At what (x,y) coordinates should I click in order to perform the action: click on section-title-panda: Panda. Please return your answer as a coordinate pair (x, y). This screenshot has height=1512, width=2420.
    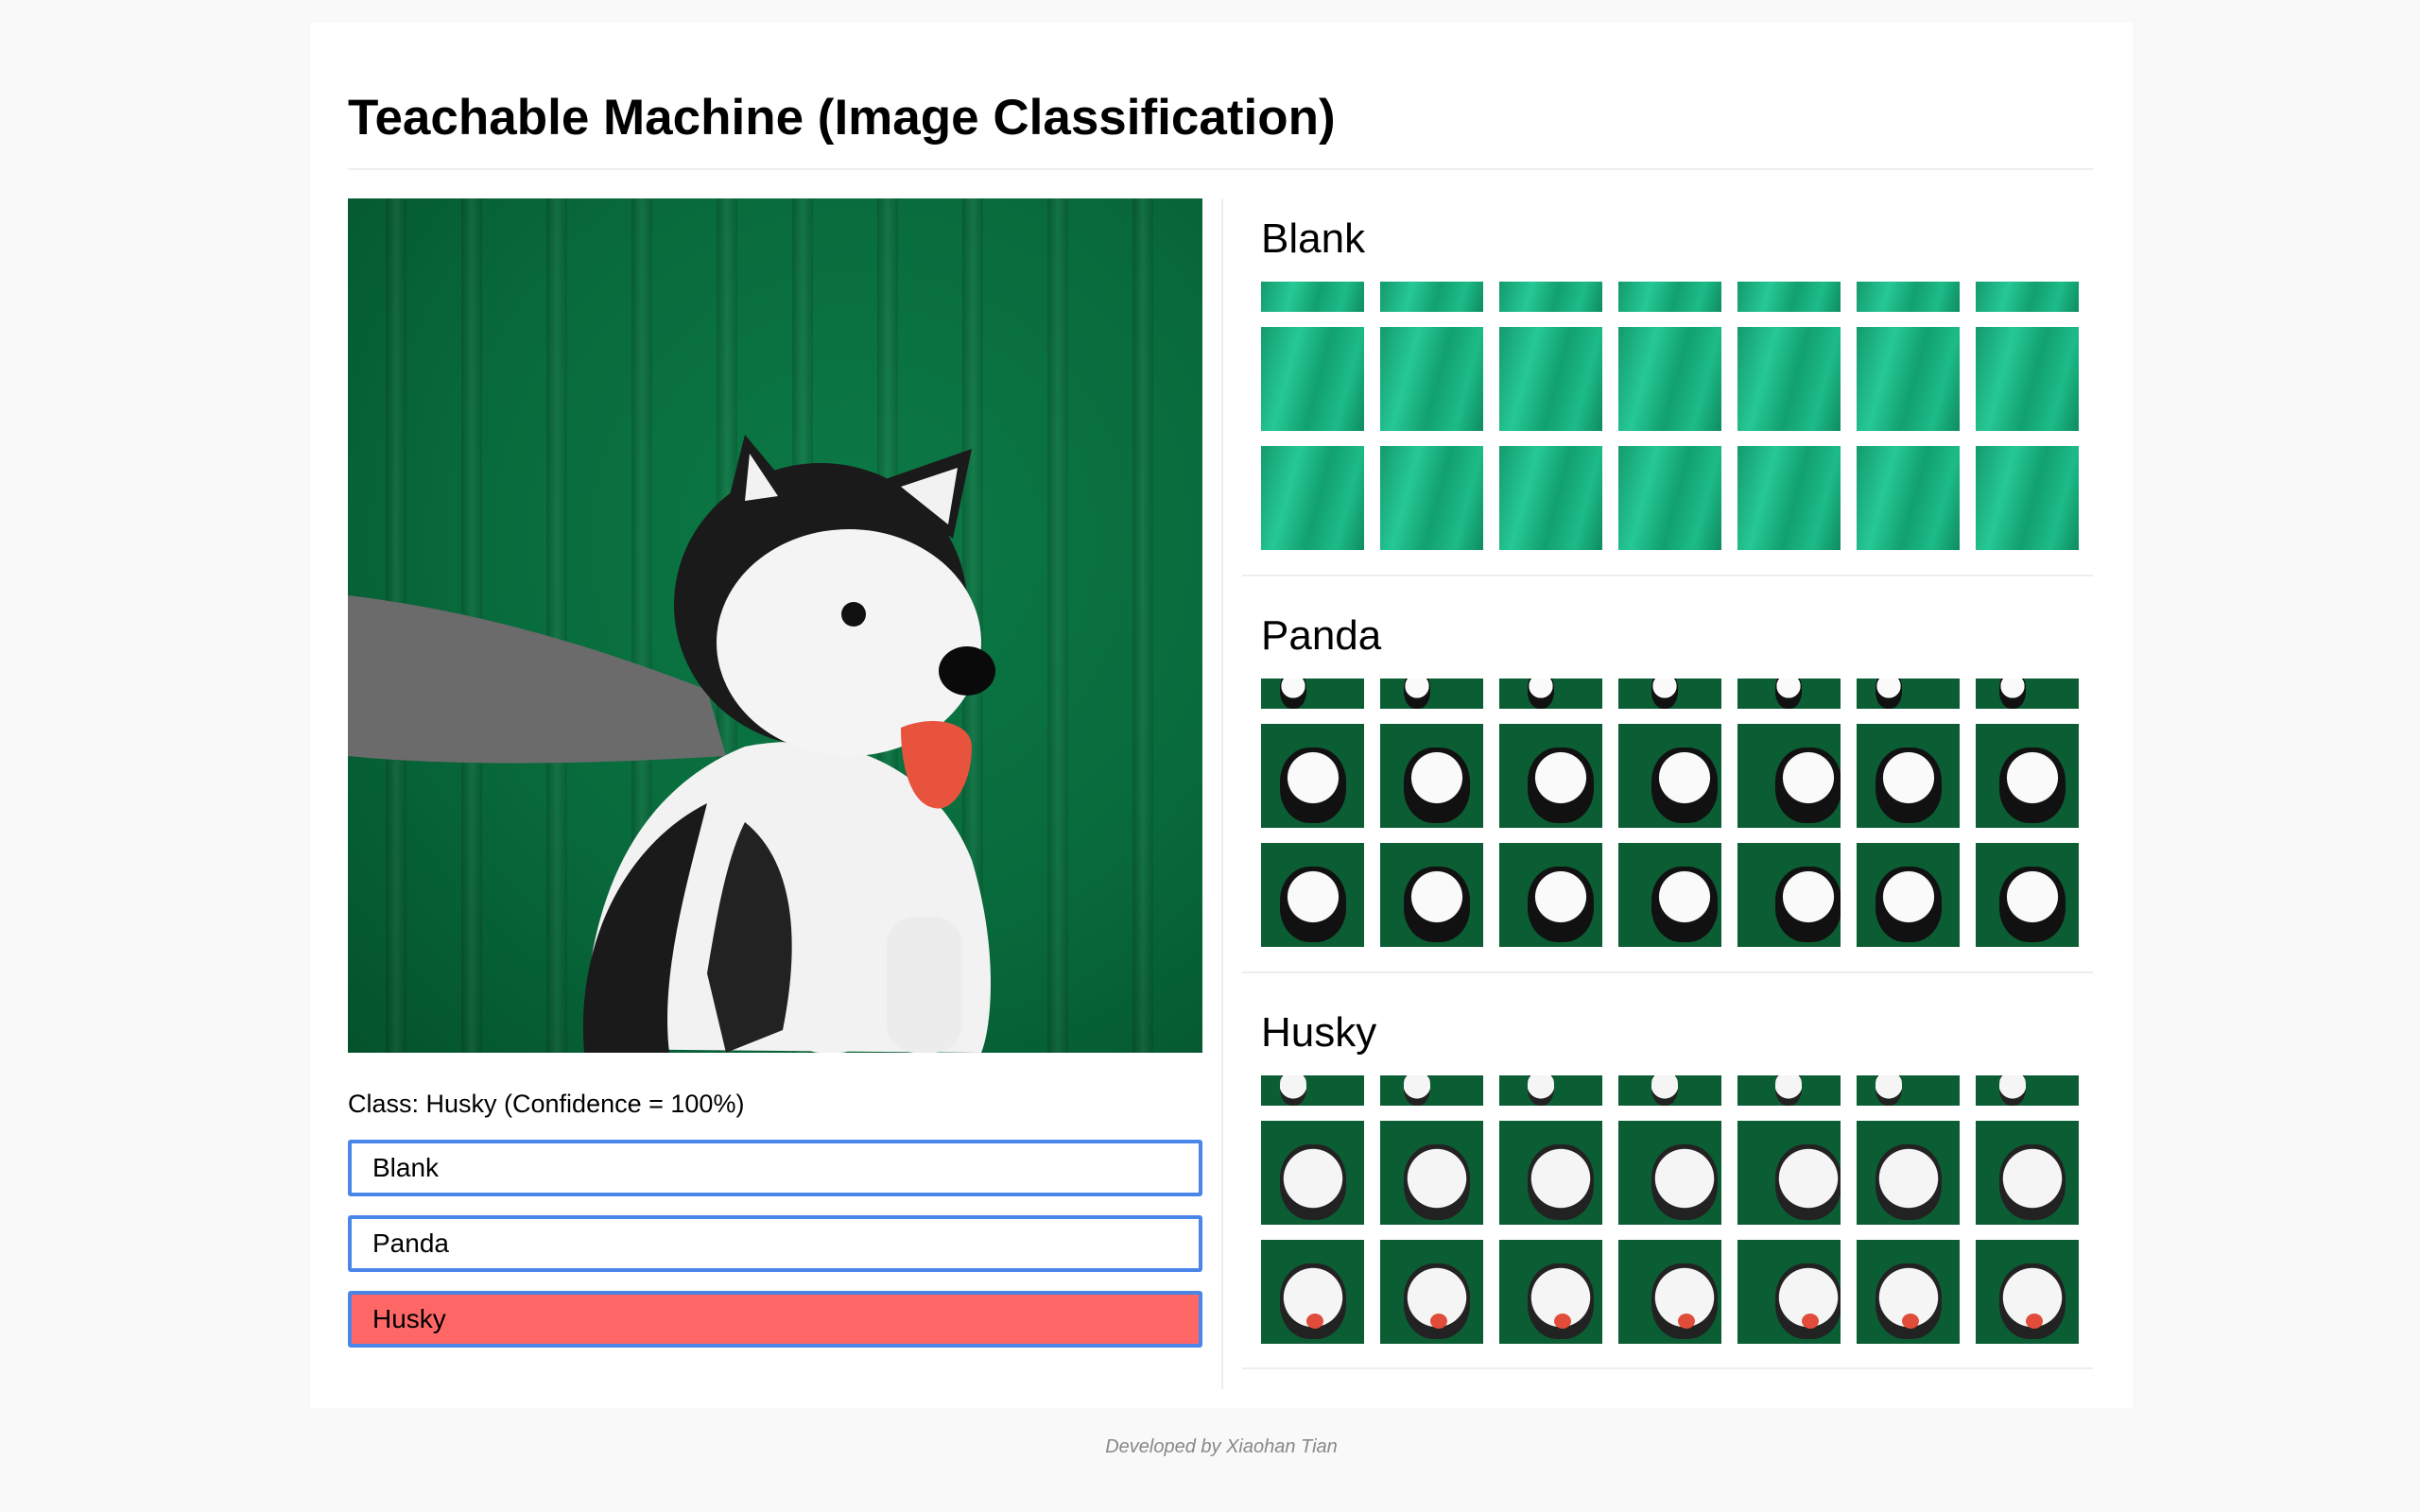
    Looking at the image, I should click on (1321, 635).